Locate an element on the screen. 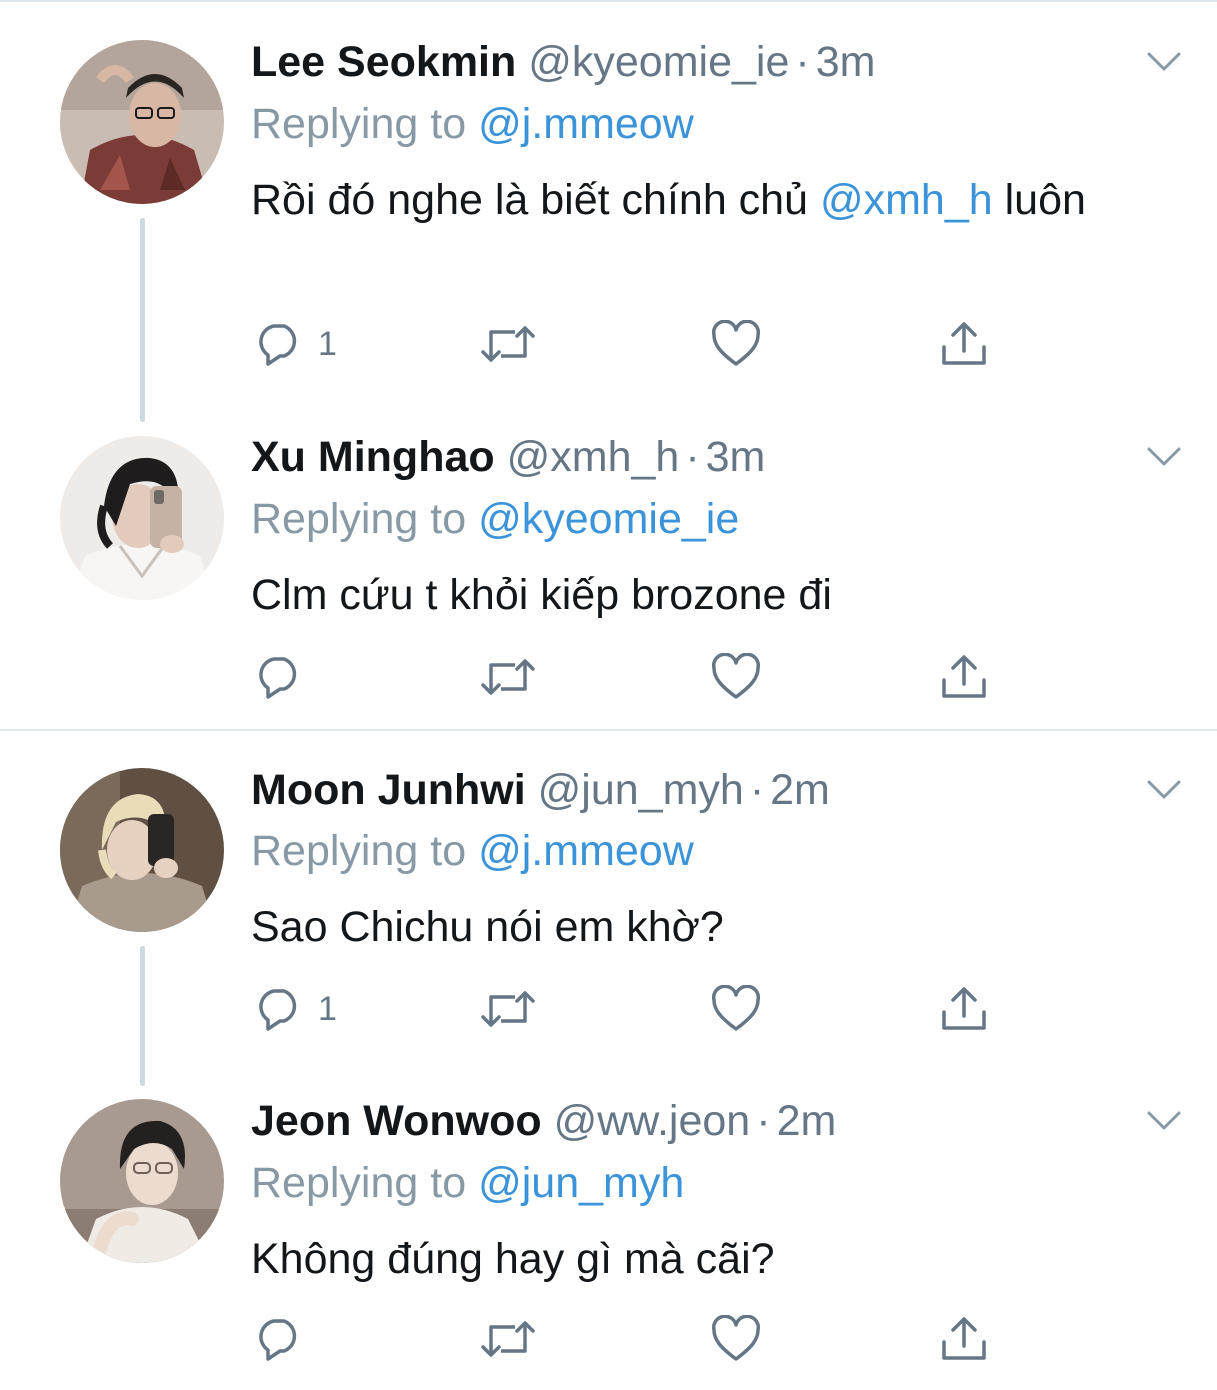  tweet-text-part: Clm cứu t khỏi kiếp brozone đi is located at coordinates (541, 595).